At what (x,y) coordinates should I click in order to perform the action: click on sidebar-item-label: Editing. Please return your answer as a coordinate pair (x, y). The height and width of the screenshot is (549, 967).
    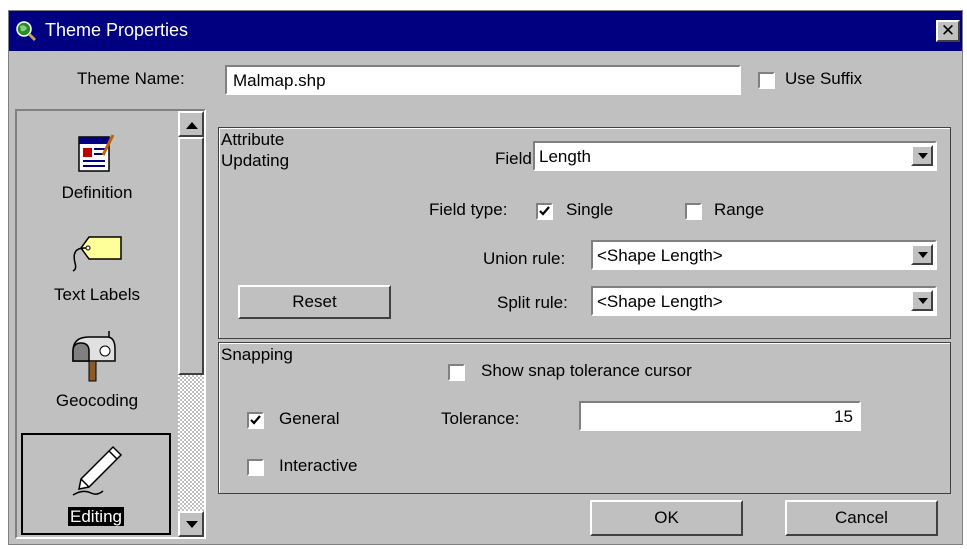
    Looking at the image, I should click on (96, 516).